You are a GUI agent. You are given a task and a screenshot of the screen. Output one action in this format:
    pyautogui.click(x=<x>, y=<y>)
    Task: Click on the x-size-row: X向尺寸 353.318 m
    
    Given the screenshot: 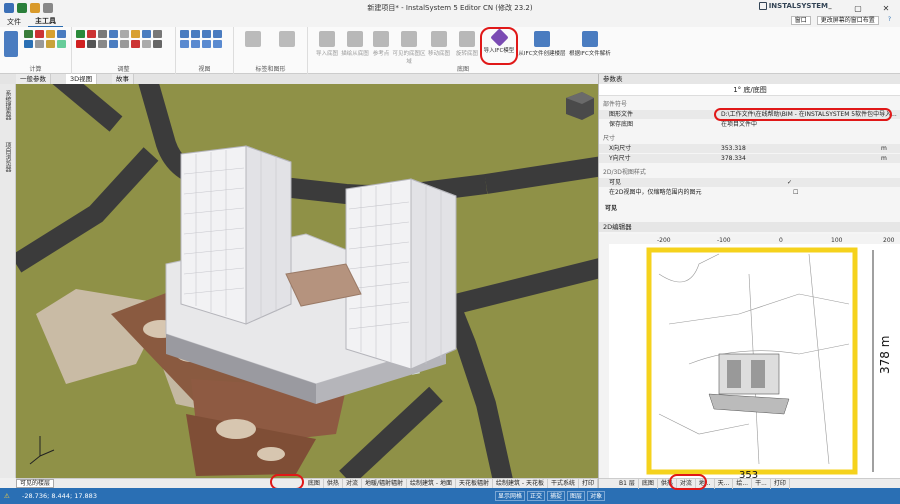 What is the action you would take?
    pyautogui.click(x=749, y=148)
    